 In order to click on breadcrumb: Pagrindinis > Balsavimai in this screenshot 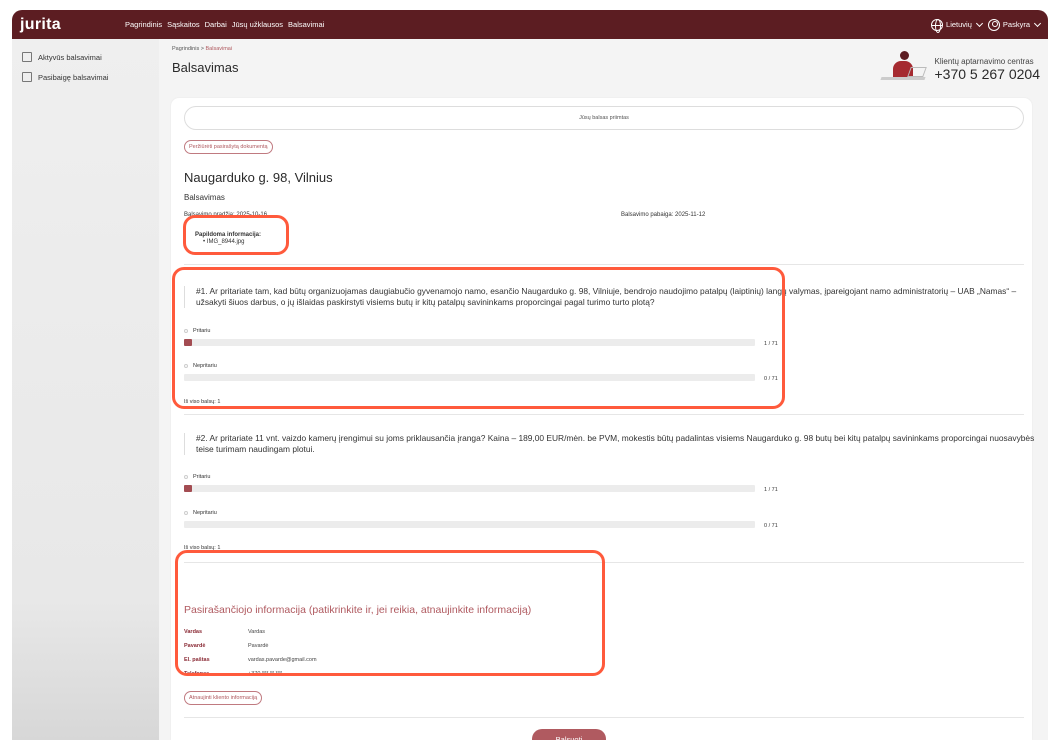, I will do `click(202, 49)`.